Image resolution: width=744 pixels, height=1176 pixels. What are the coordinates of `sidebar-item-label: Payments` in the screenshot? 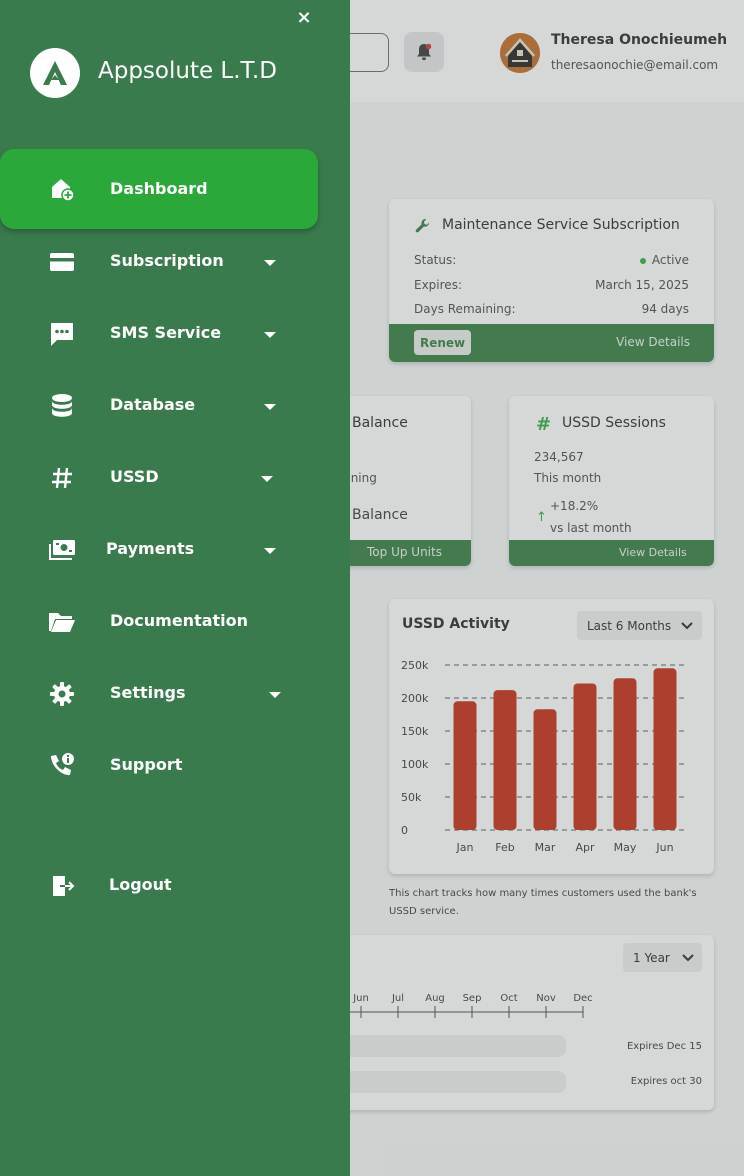 It's located at (150, 548).